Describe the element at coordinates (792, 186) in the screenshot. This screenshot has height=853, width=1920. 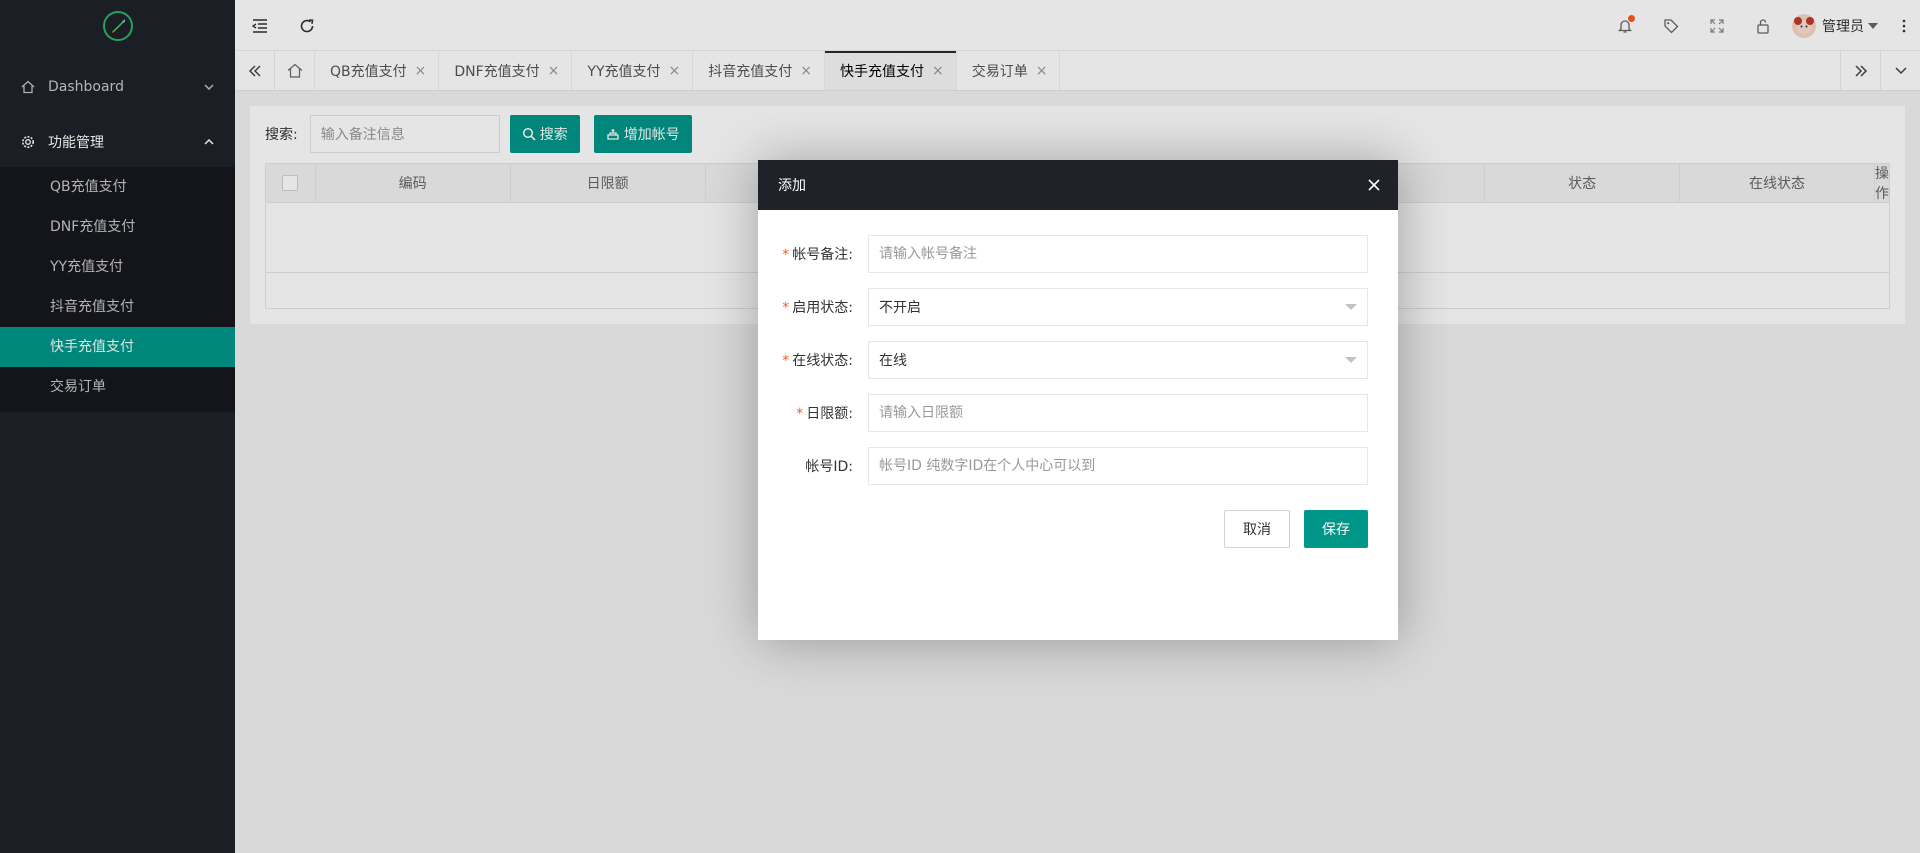
I see `dialog-title: 添加` at that location.